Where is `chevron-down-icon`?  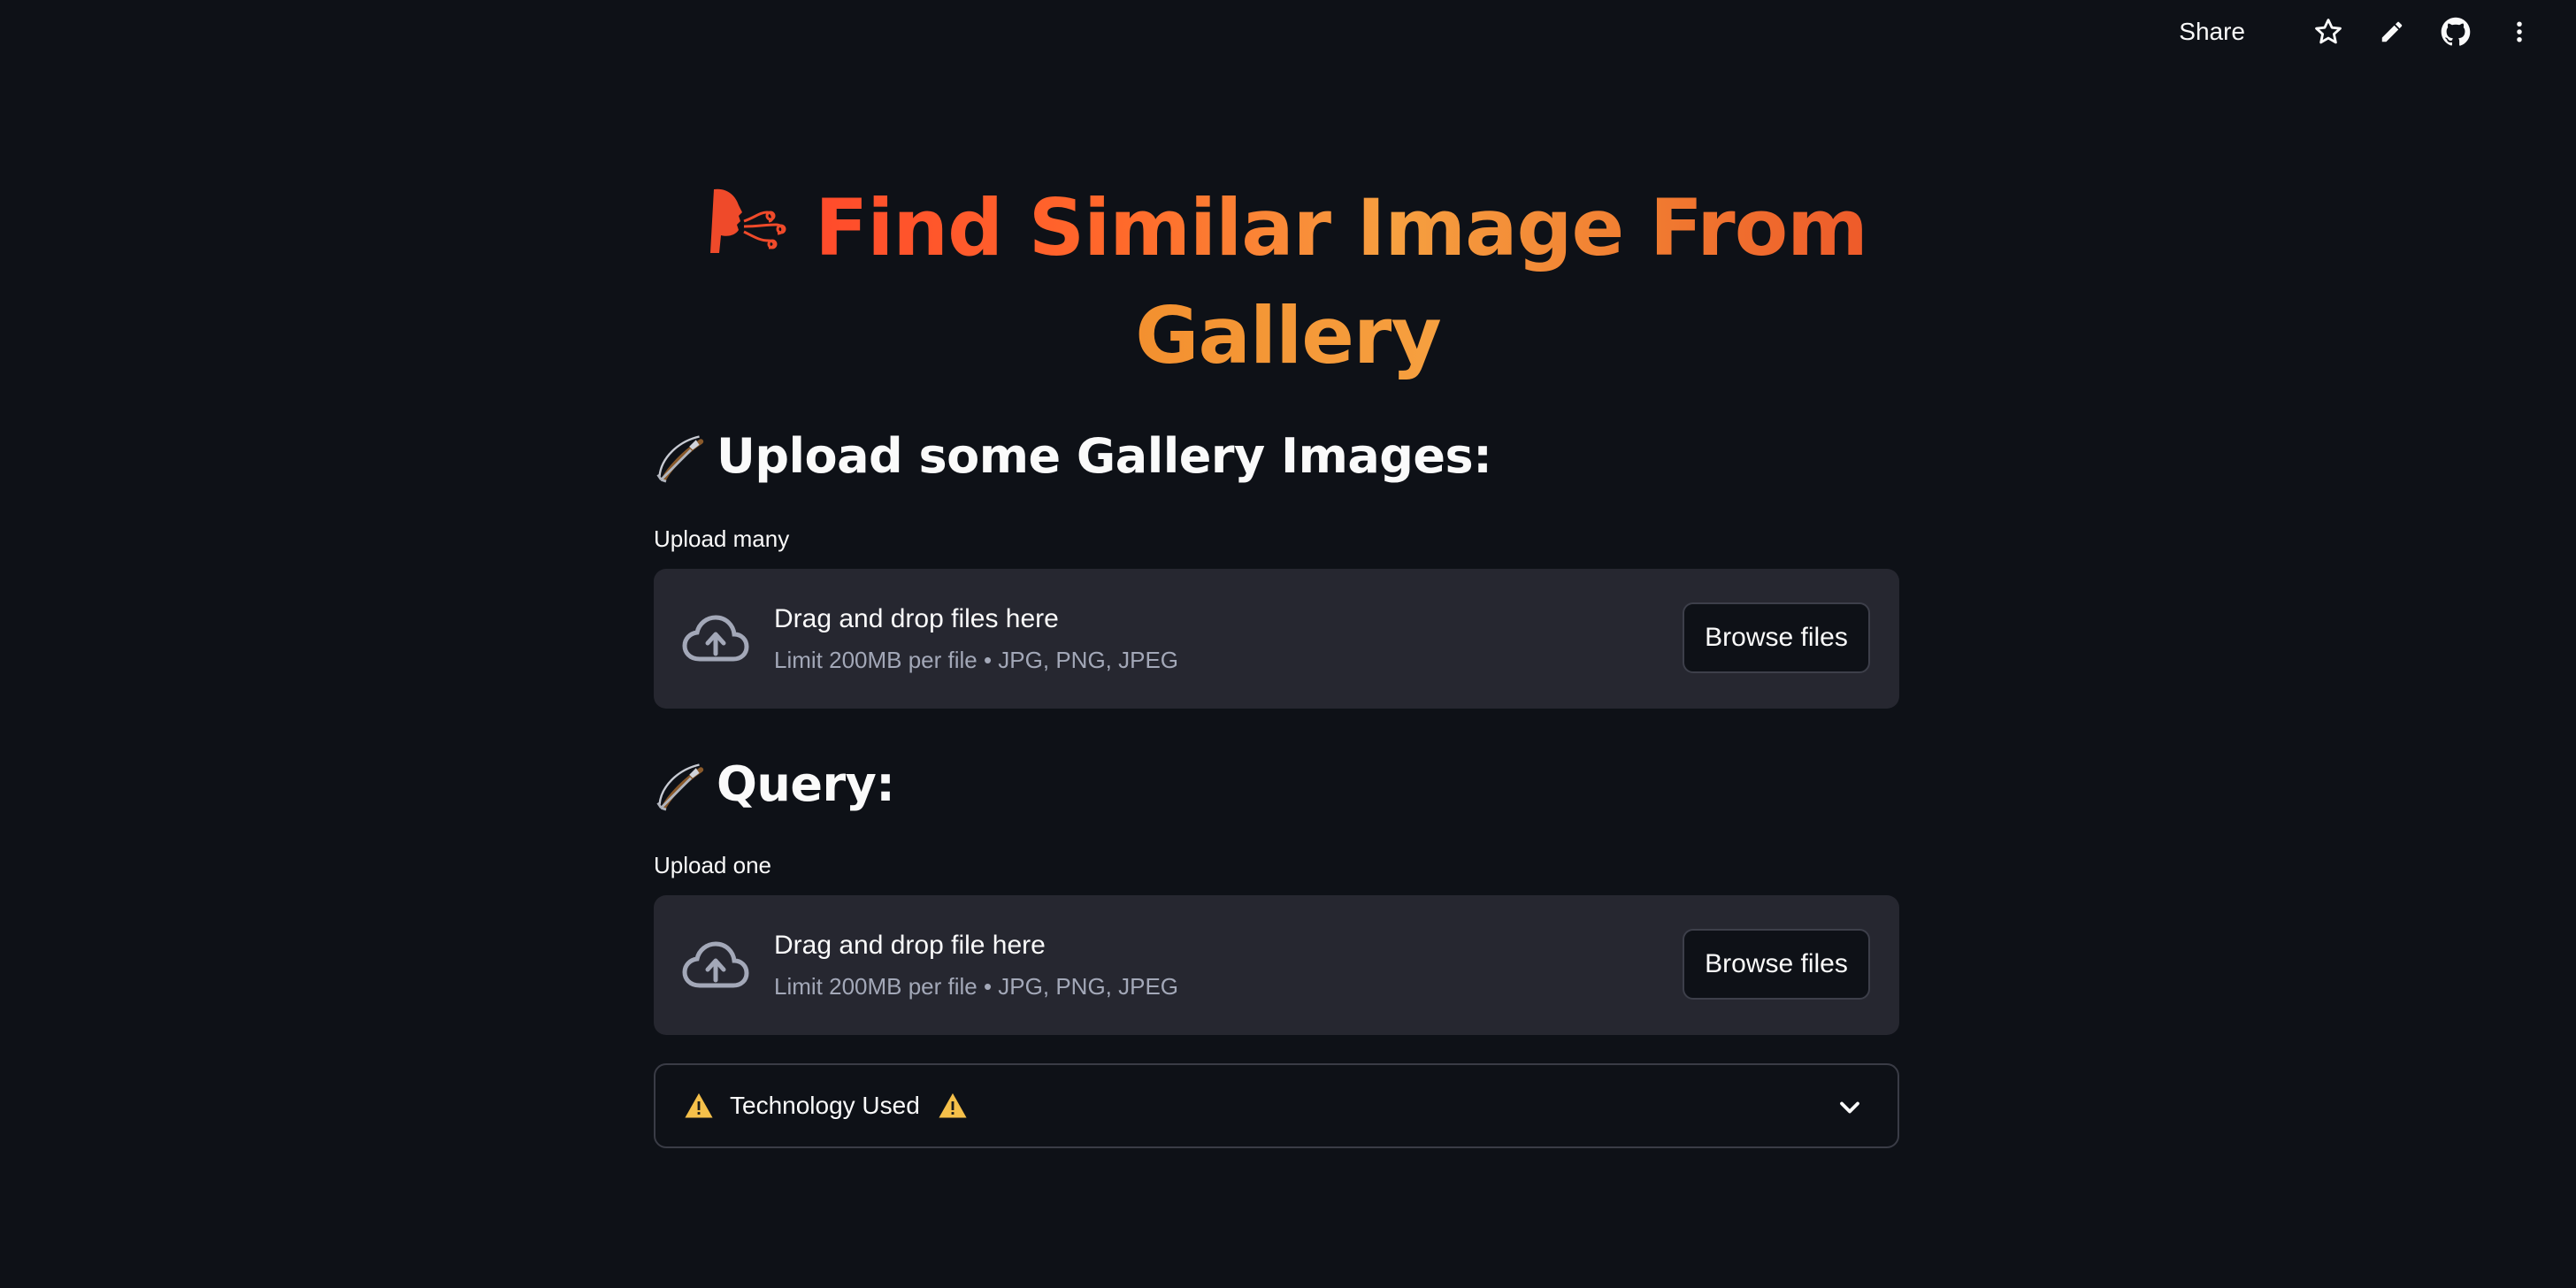
chevron-down-icon is located at coordinates (1850, 1107).